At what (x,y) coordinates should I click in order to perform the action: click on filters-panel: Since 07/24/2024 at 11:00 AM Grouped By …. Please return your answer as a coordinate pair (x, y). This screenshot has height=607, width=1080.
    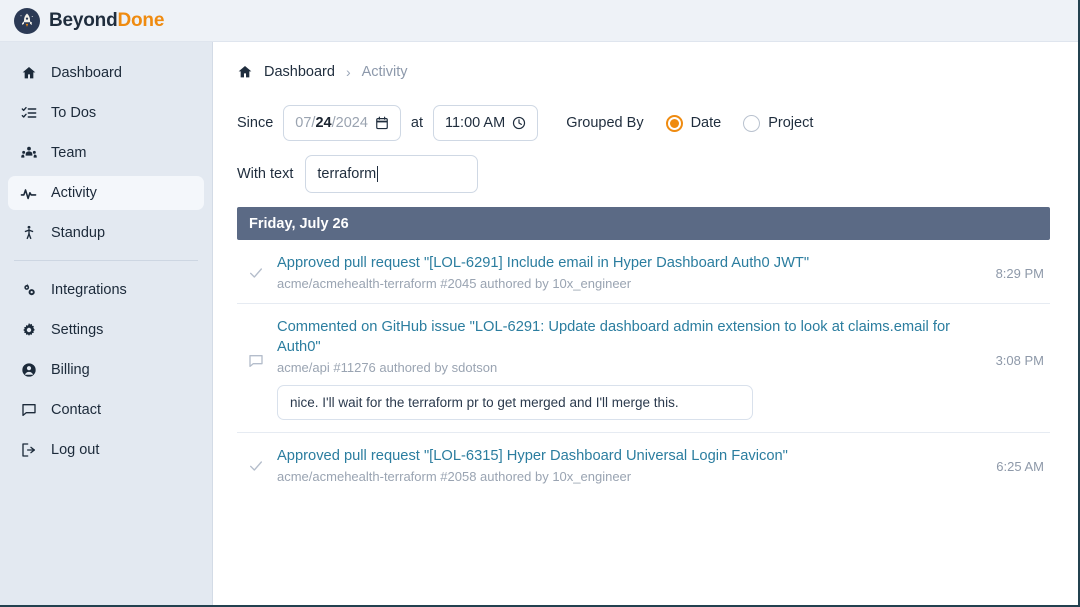
    Looking at the image, I should click on (643, 149).